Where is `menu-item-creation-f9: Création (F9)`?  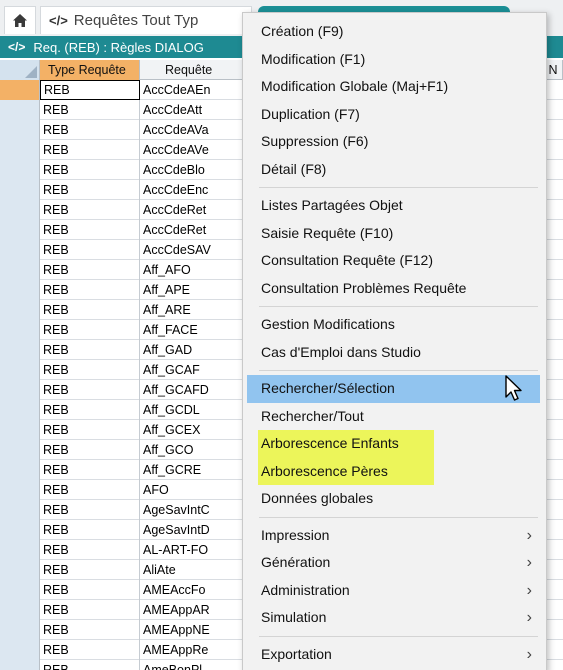 menu-item-creation-f9: Création (F9) is located at coordinates (393, 32).